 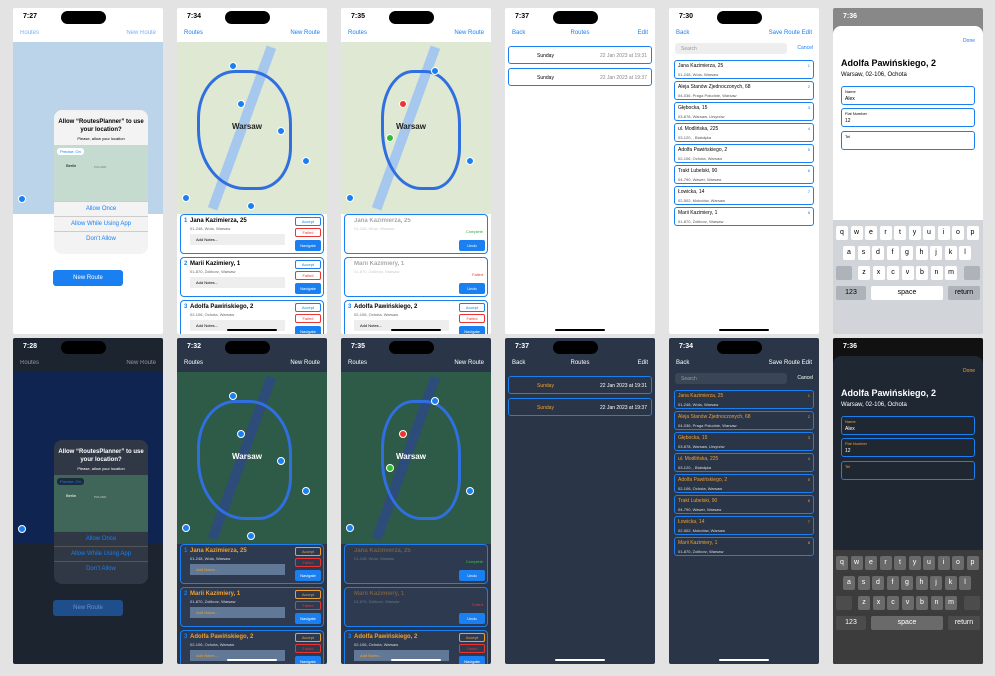 I want to click on flat-number-field: Flat Number 12, so click(x=908, y=117).